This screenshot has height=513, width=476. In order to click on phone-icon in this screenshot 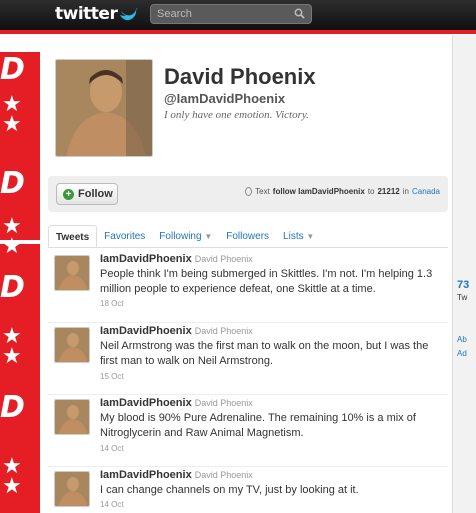, I will do `click(249, 191)`.